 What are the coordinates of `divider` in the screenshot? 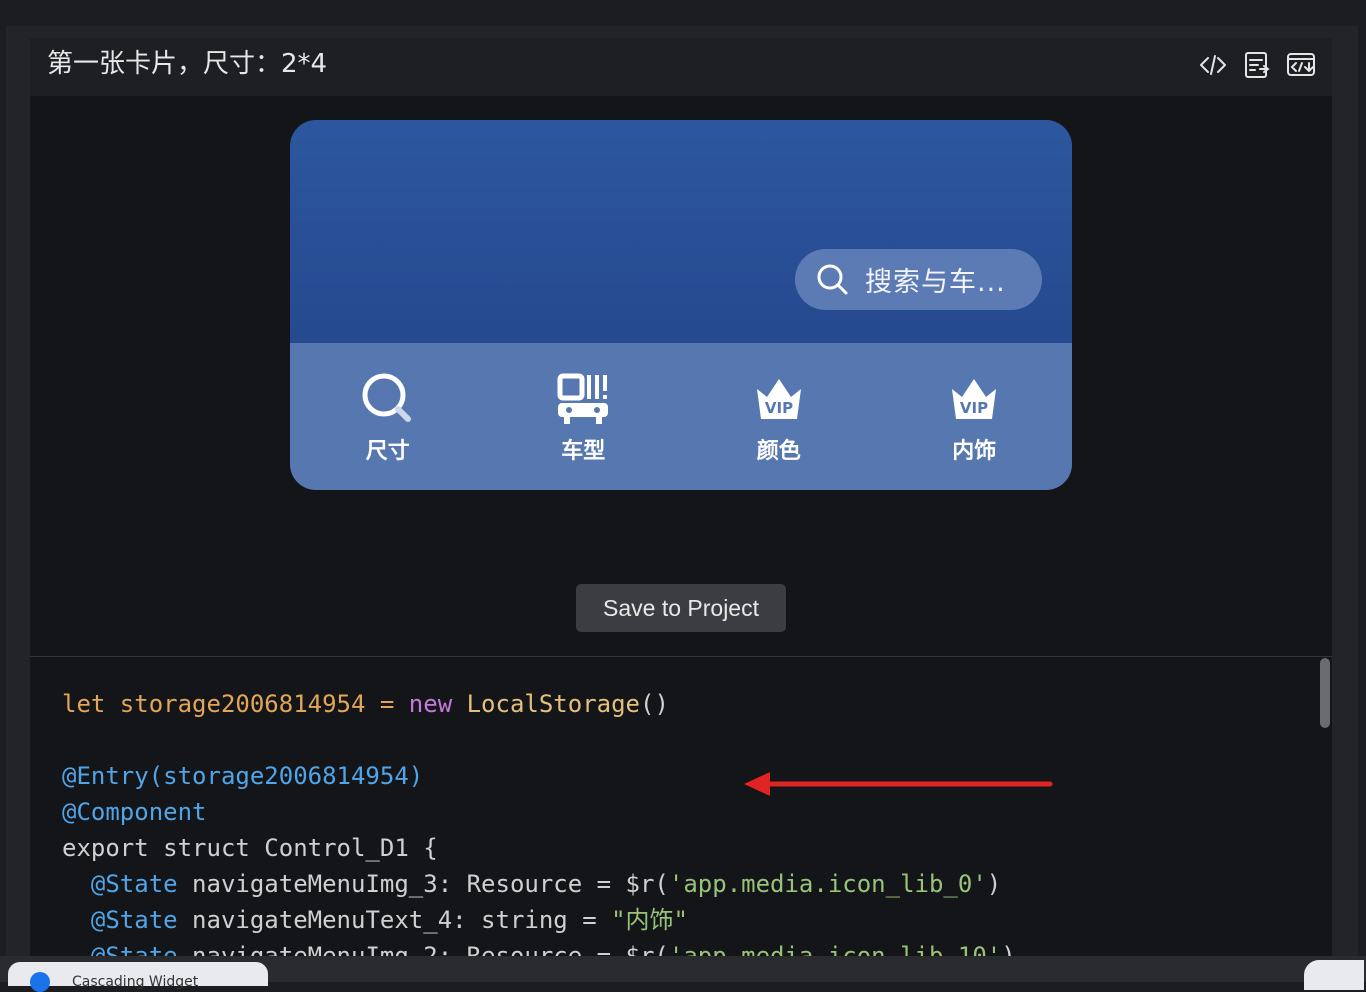 It's located at (681, 656).